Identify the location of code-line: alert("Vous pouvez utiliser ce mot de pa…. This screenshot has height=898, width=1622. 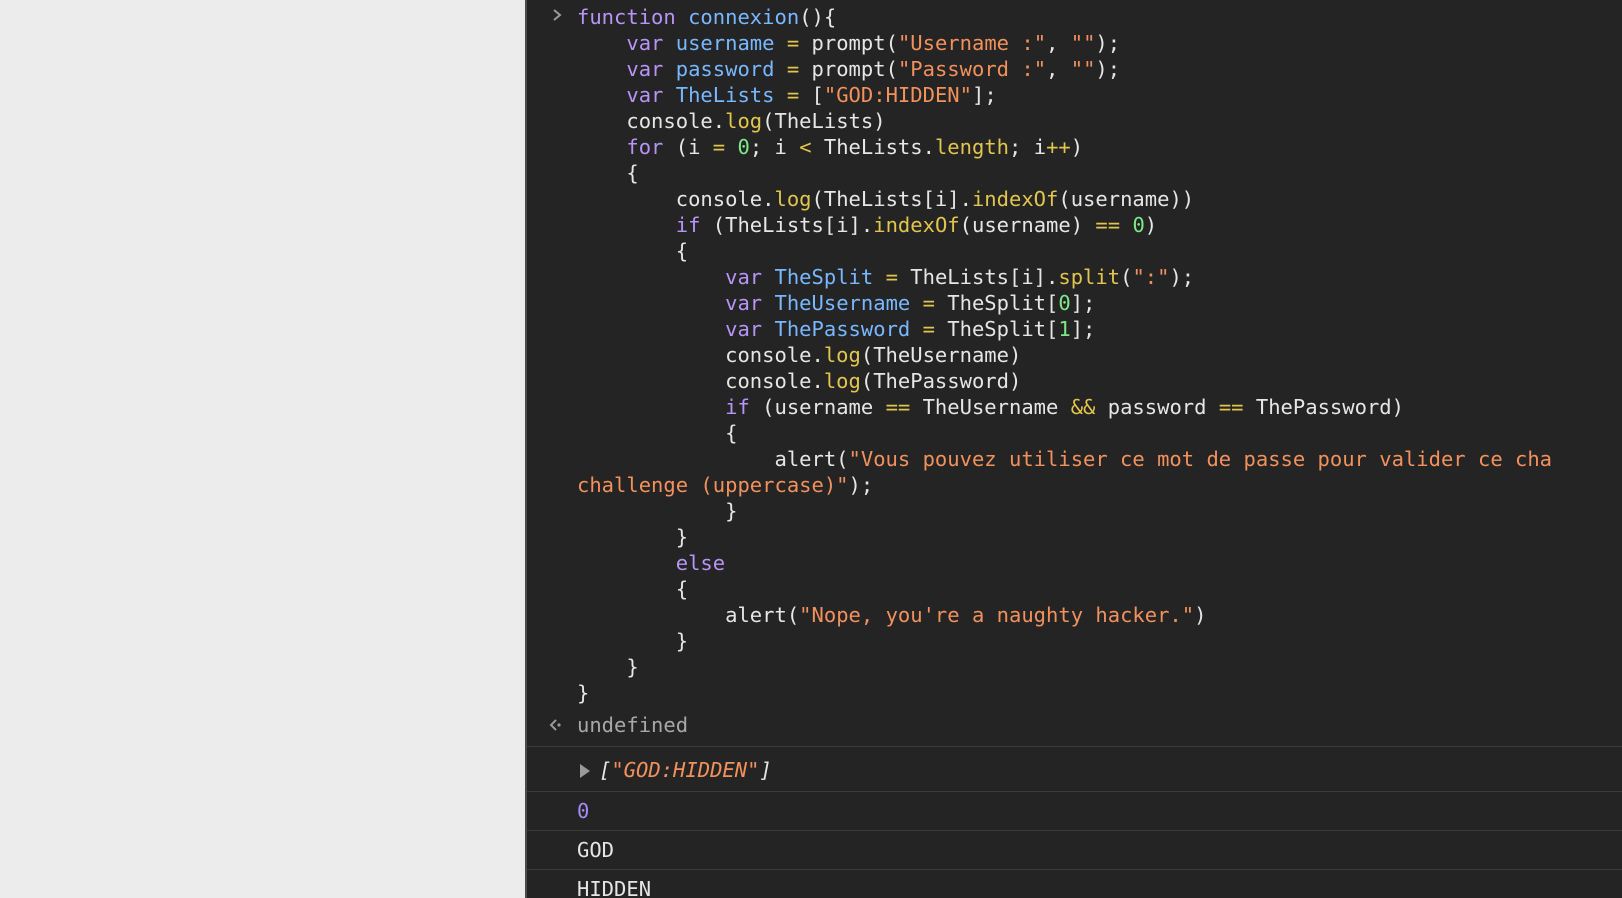
(1099, 459).